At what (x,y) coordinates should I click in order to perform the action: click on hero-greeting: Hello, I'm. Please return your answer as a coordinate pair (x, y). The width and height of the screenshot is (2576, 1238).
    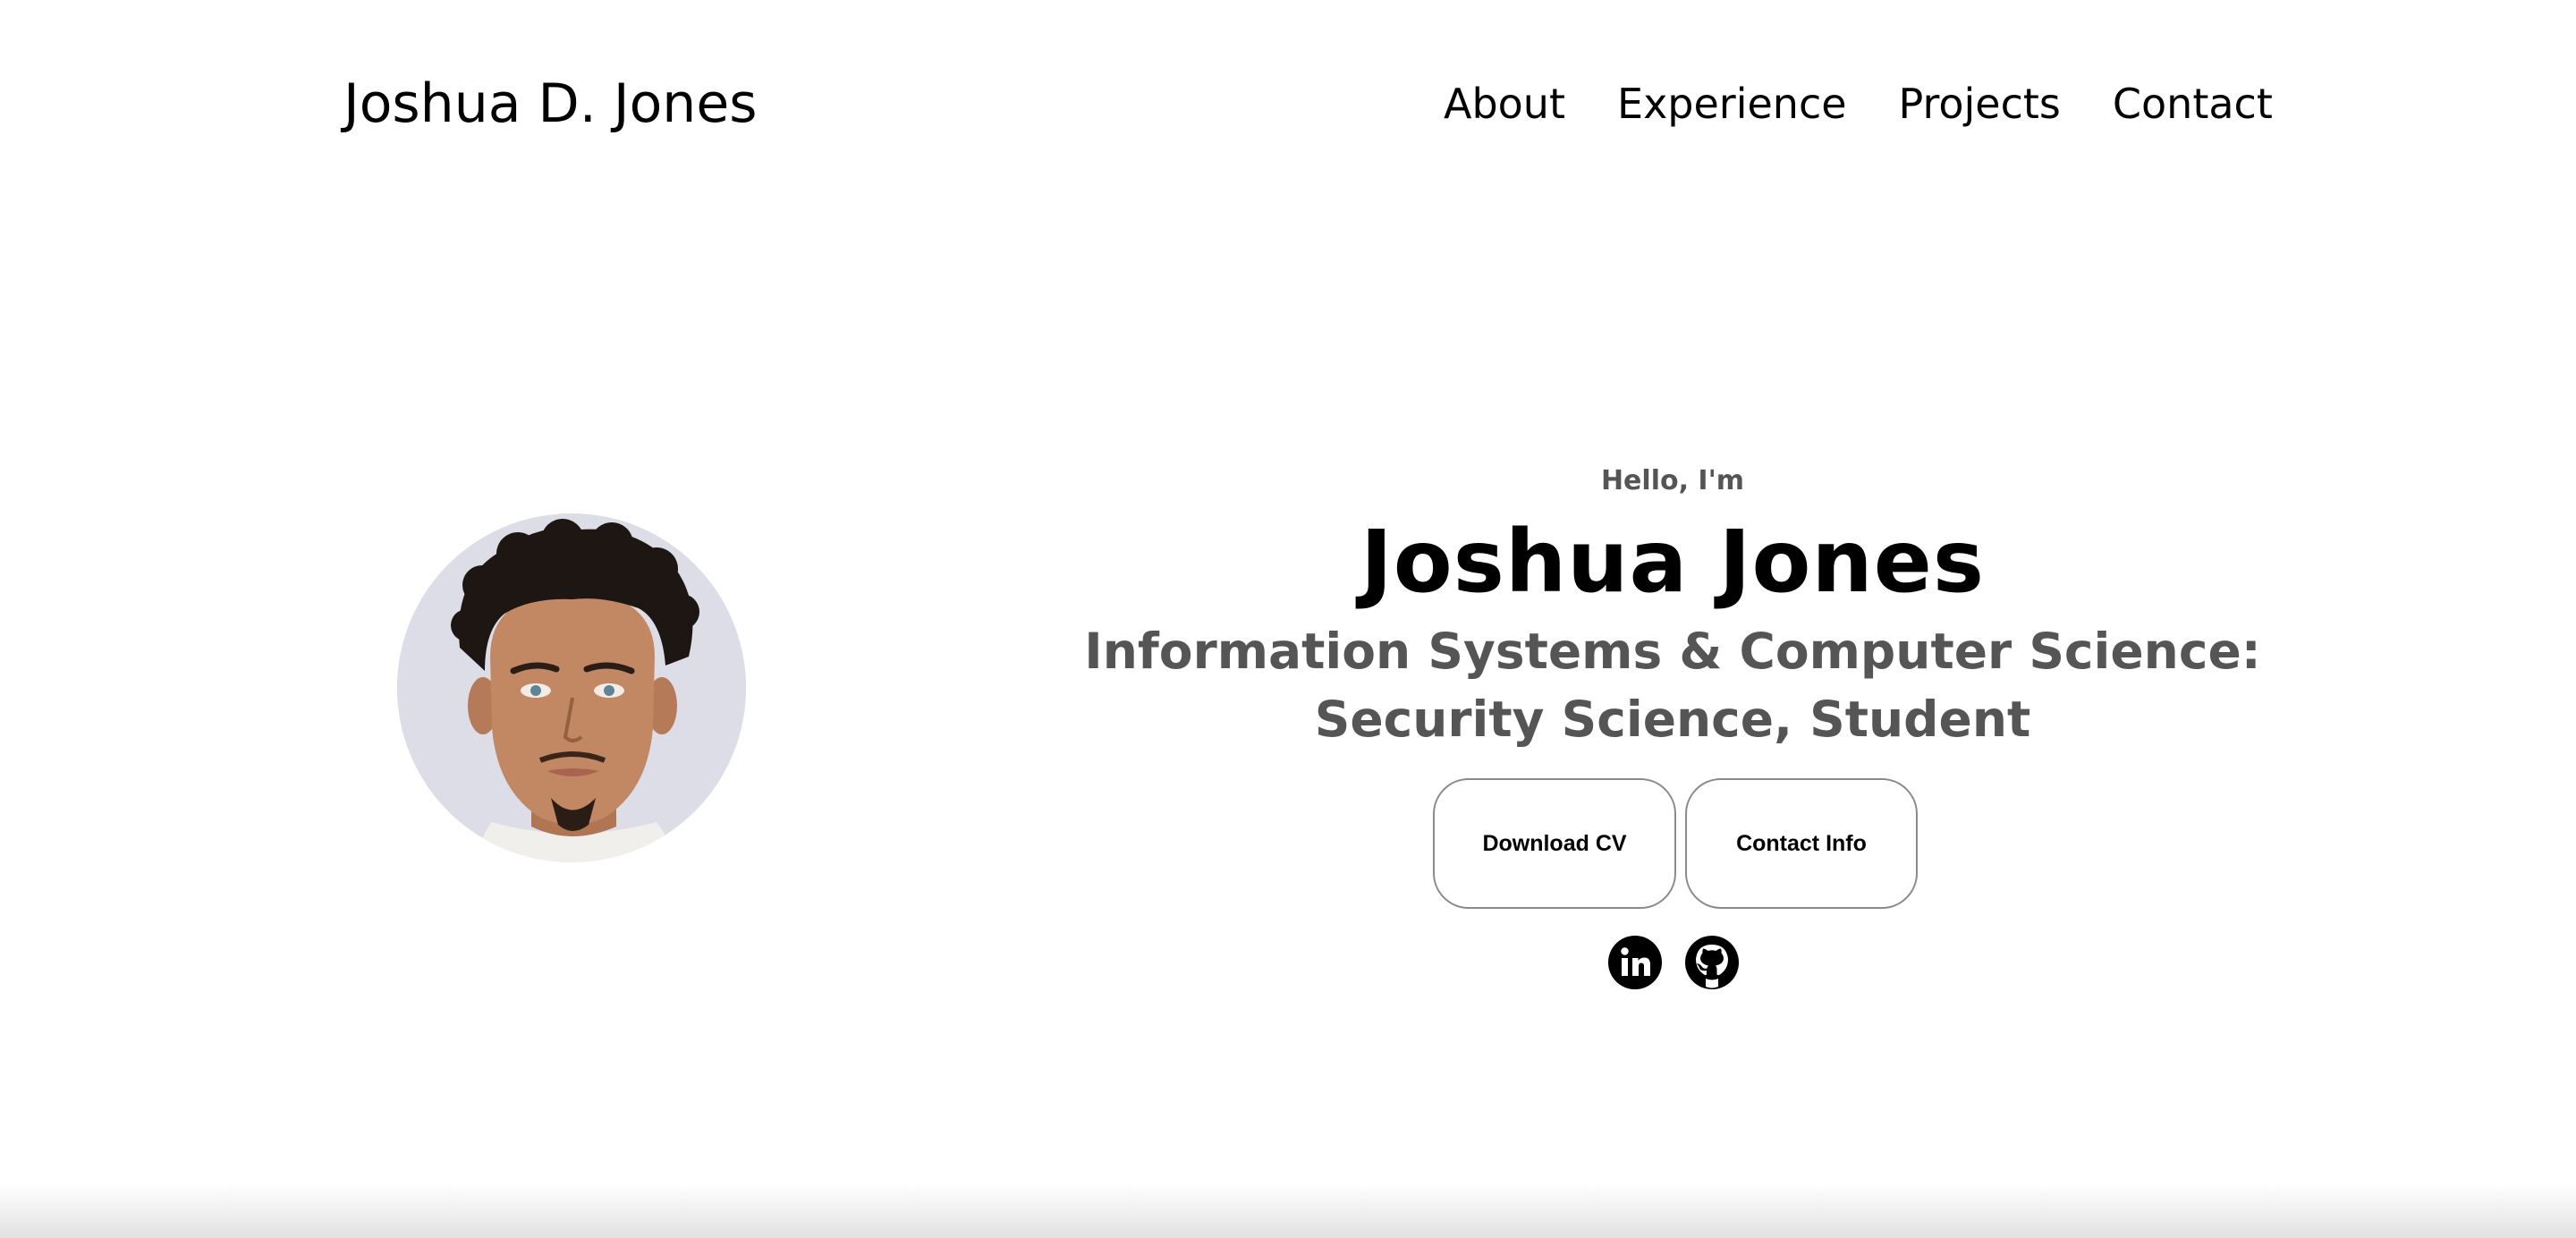
    Looking at the image, I should click on (1672, 480).